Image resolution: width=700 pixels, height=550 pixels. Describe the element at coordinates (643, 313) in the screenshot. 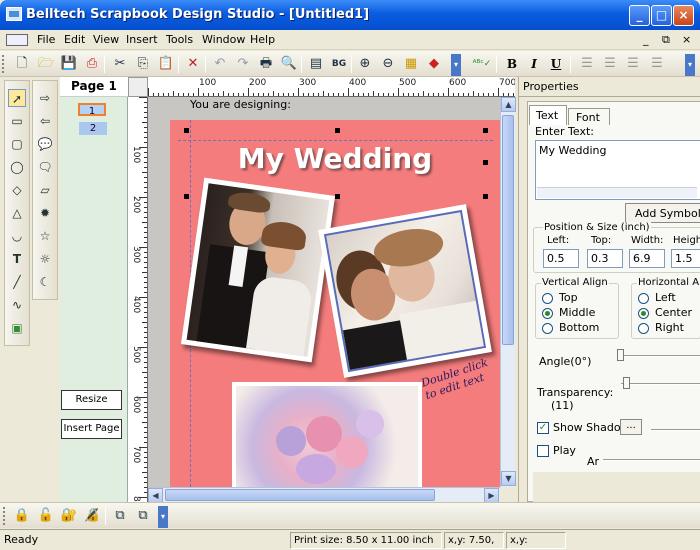

I see `halign-center-radio` at that location.